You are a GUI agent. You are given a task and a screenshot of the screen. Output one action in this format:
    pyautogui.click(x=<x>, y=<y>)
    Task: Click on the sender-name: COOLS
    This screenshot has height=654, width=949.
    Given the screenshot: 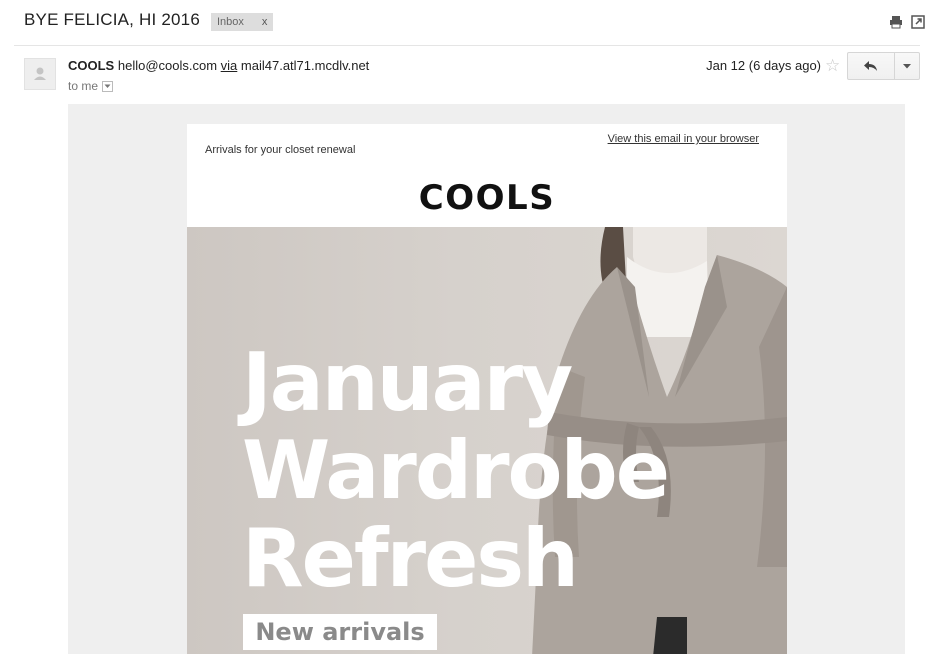 What is the action you would take?
    pyautogui.click(x=91, y=65)
    